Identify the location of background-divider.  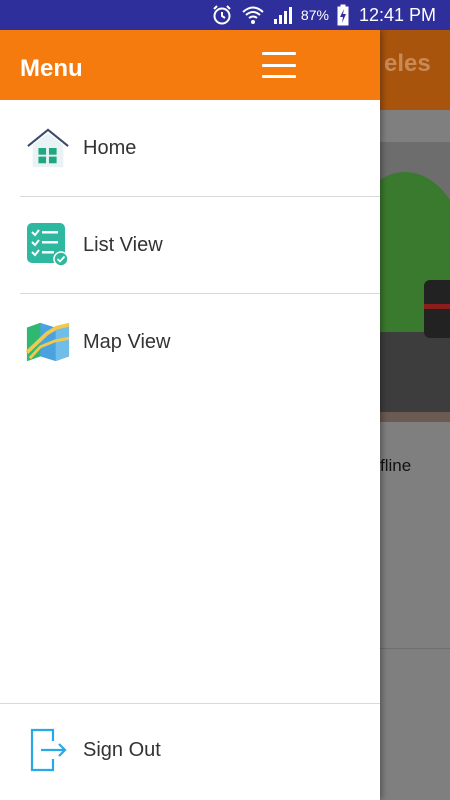
(415, 648).